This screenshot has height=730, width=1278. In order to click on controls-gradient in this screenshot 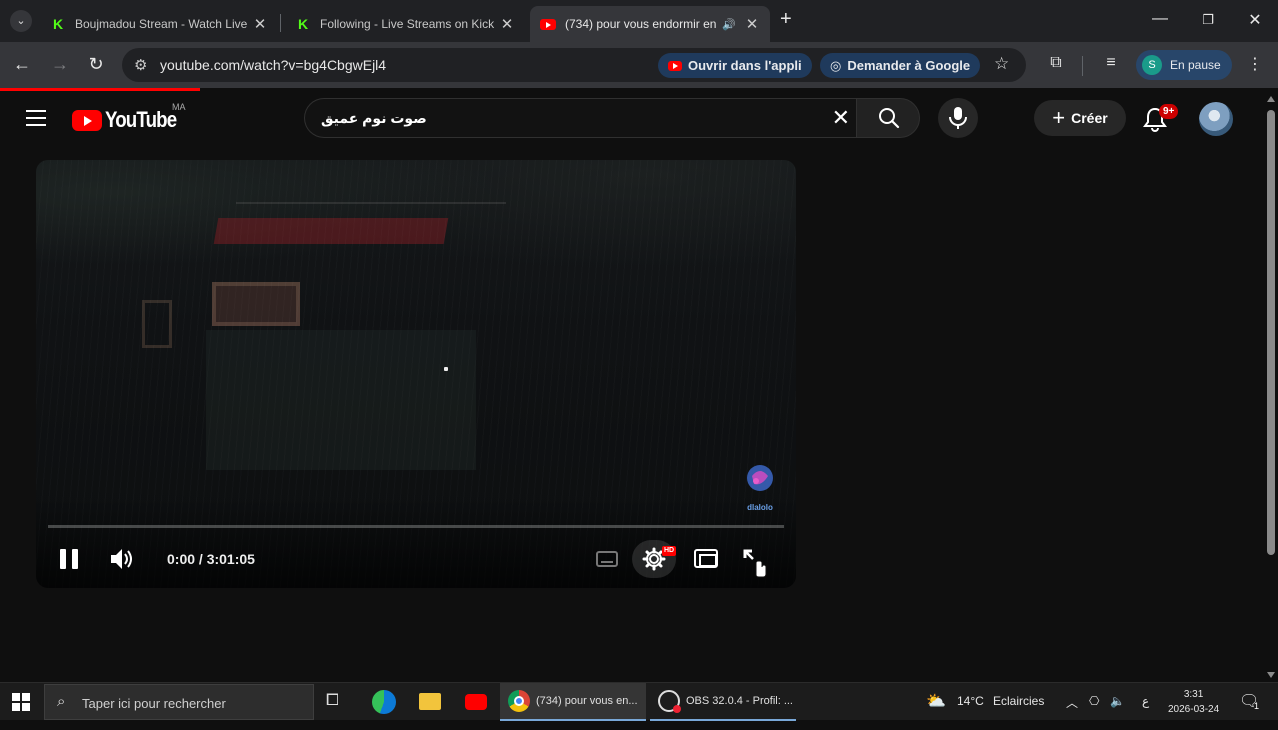, I will do `click(416, 543)`.